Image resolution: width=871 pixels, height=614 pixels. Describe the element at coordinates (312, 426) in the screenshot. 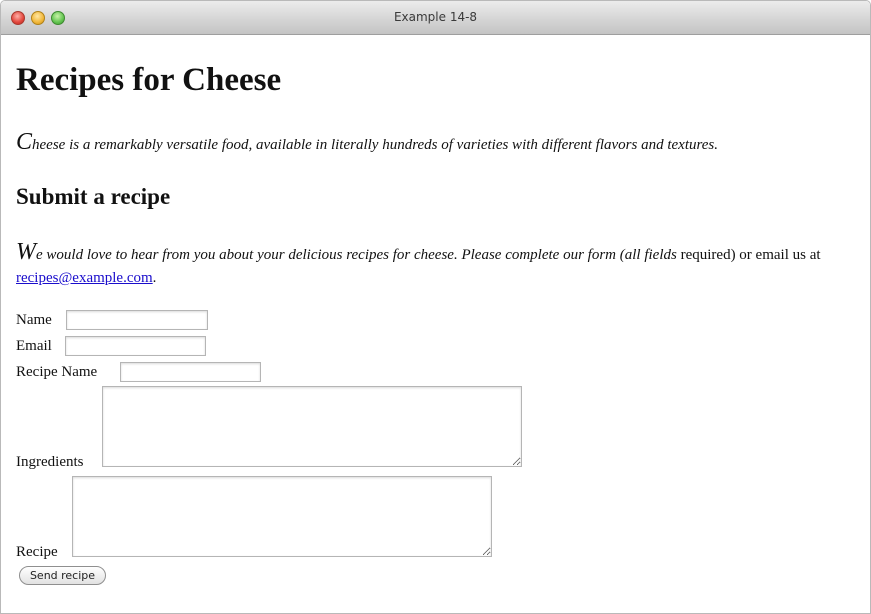

I see `ingredients-textarea` at that location.